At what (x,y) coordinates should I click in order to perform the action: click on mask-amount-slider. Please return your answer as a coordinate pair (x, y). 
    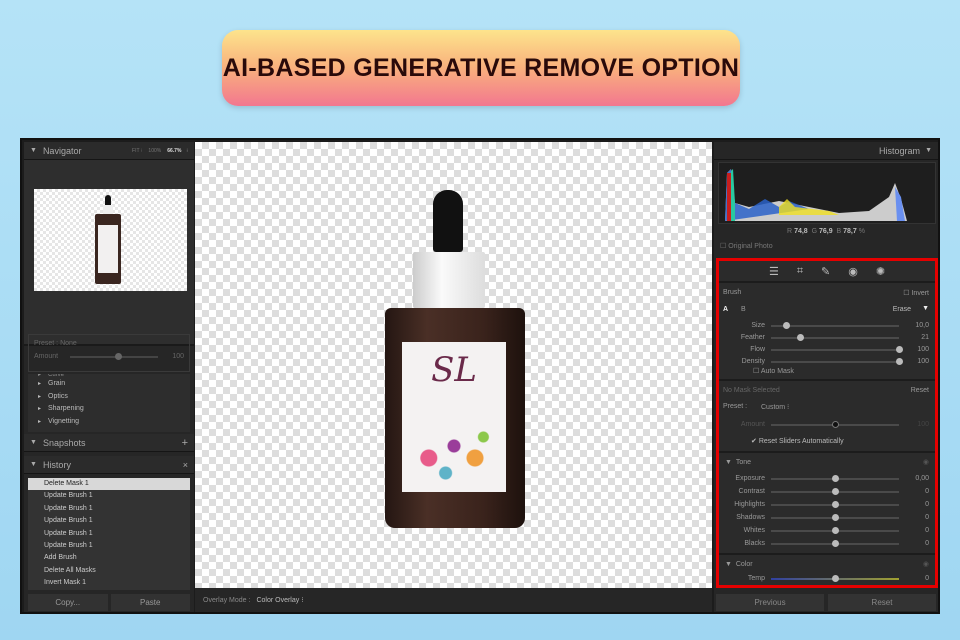
    Looking at the image, I should click on (835, 424).